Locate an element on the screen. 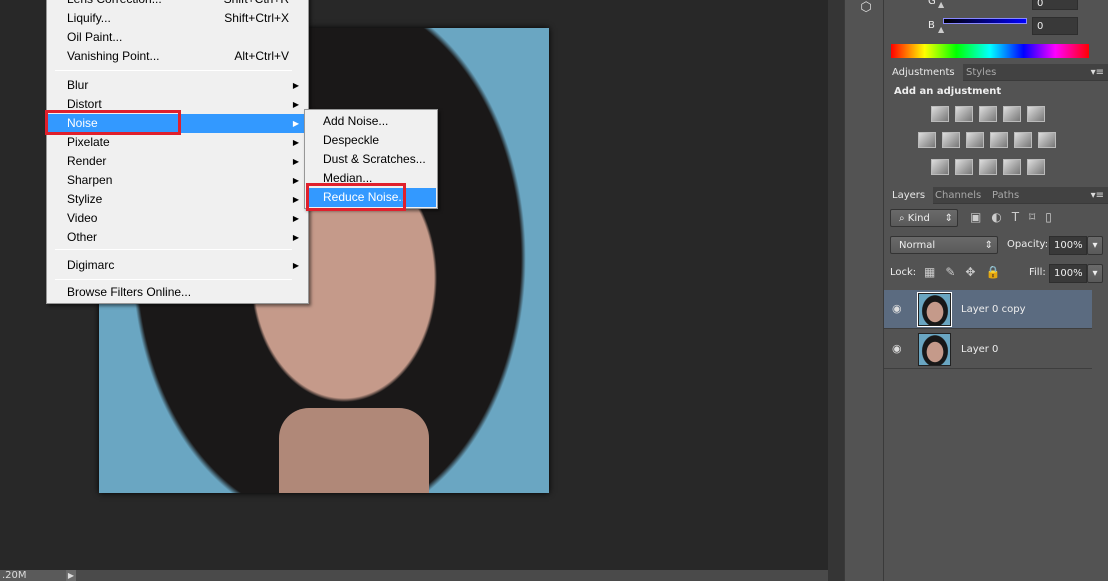 Image resolution: width=1108 pixels, height=581 pixels. filter-kind-value: Kind is located at coordinates (918, 218).